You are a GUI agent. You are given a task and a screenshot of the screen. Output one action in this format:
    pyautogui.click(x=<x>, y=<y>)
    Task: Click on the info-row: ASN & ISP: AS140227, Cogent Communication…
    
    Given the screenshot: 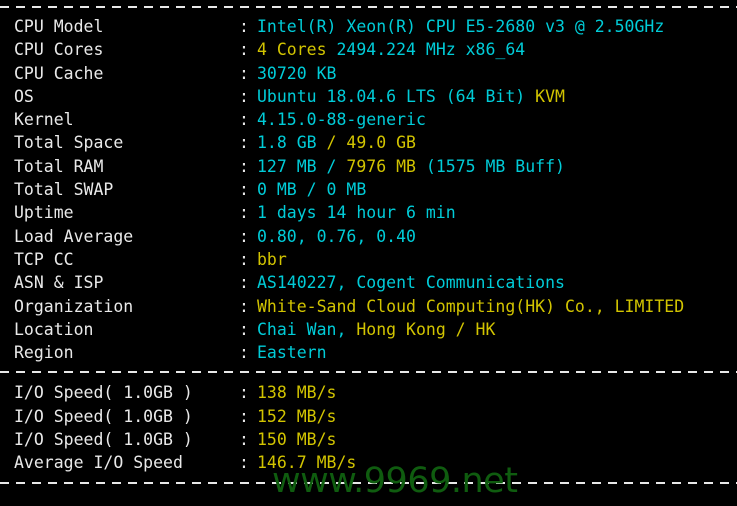 What is the action you would take?
    pyautogui.click(x=368, y=282)
    